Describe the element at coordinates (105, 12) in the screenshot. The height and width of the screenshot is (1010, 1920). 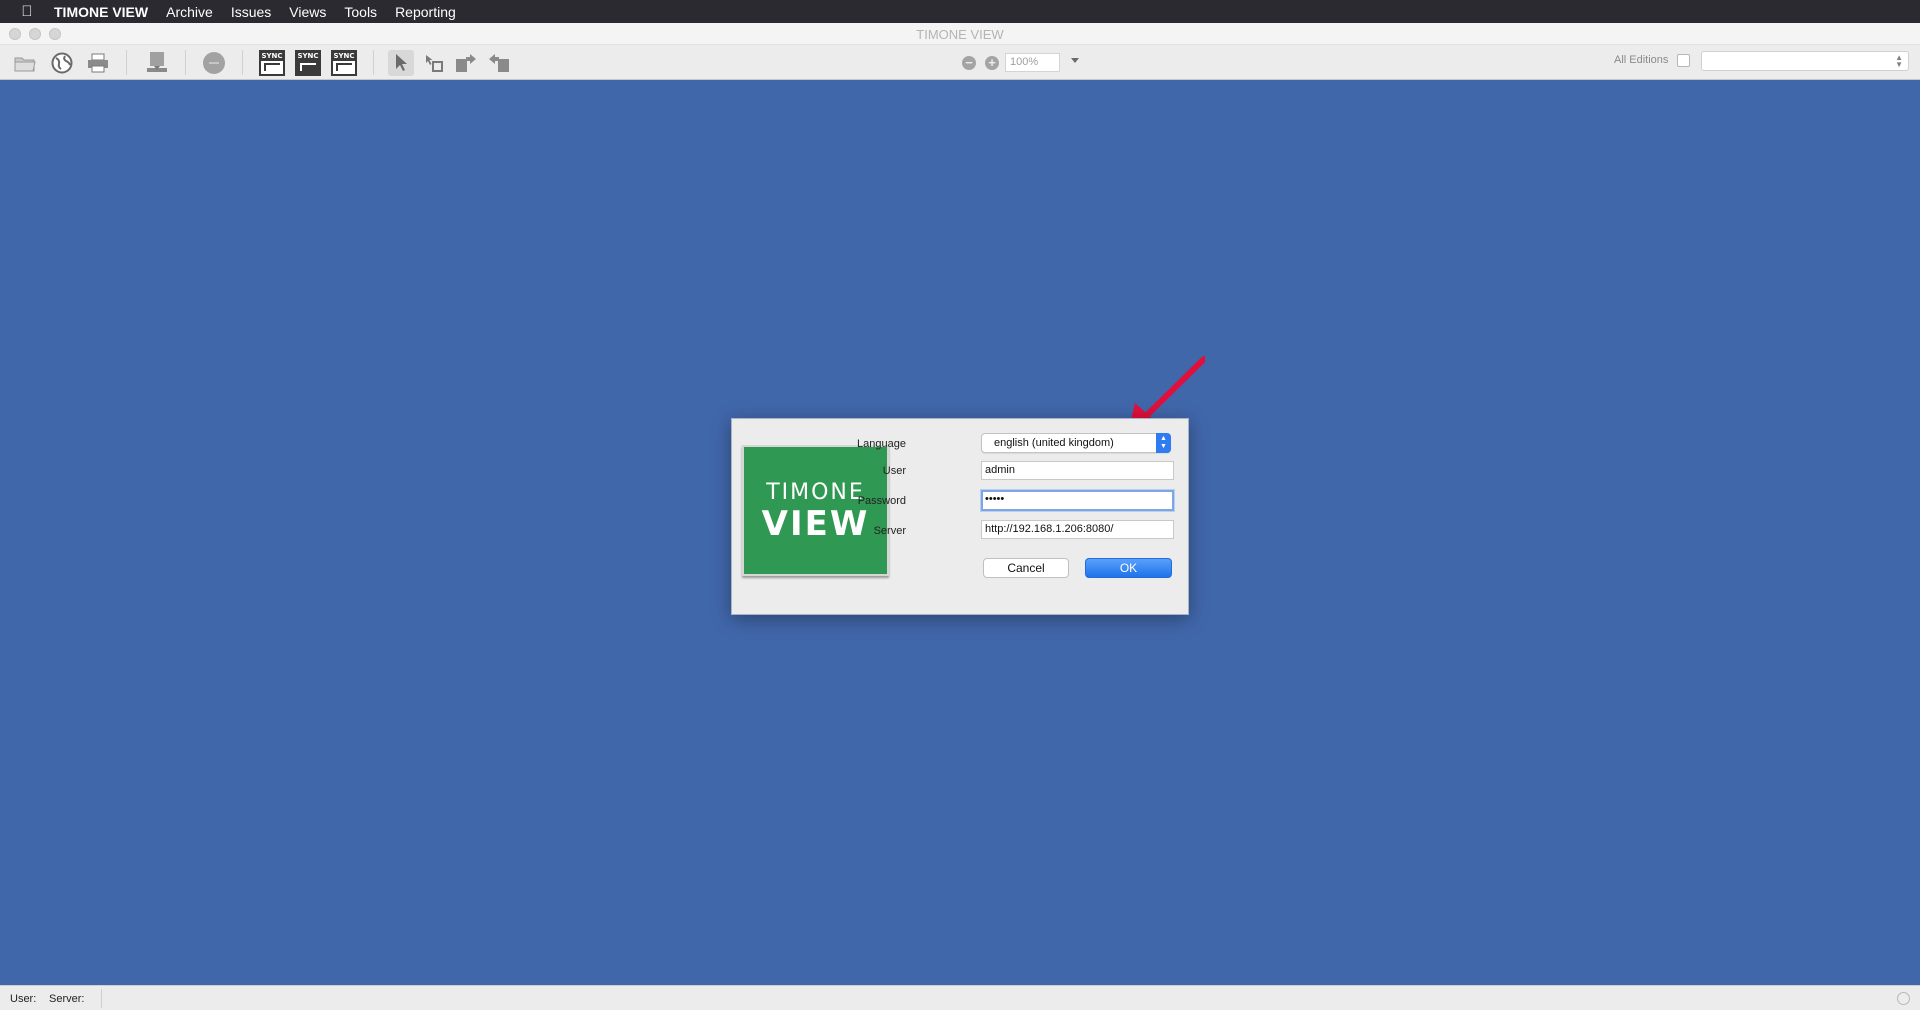
I see `menu-app-name: TIMONE VIEW` at that location.